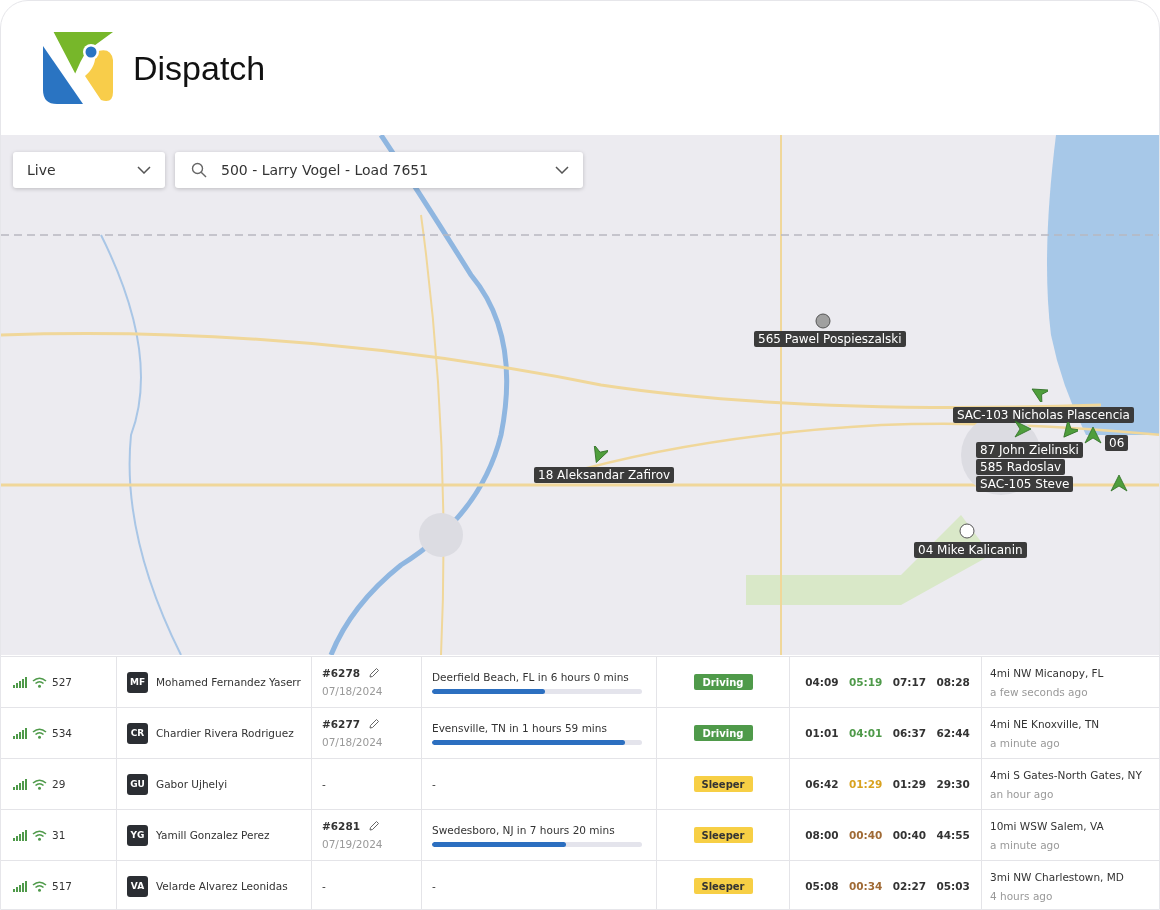 The width and height of the screenshot is (1160, 910). I want to click on hours-time: 44:55, so click(953, 835).